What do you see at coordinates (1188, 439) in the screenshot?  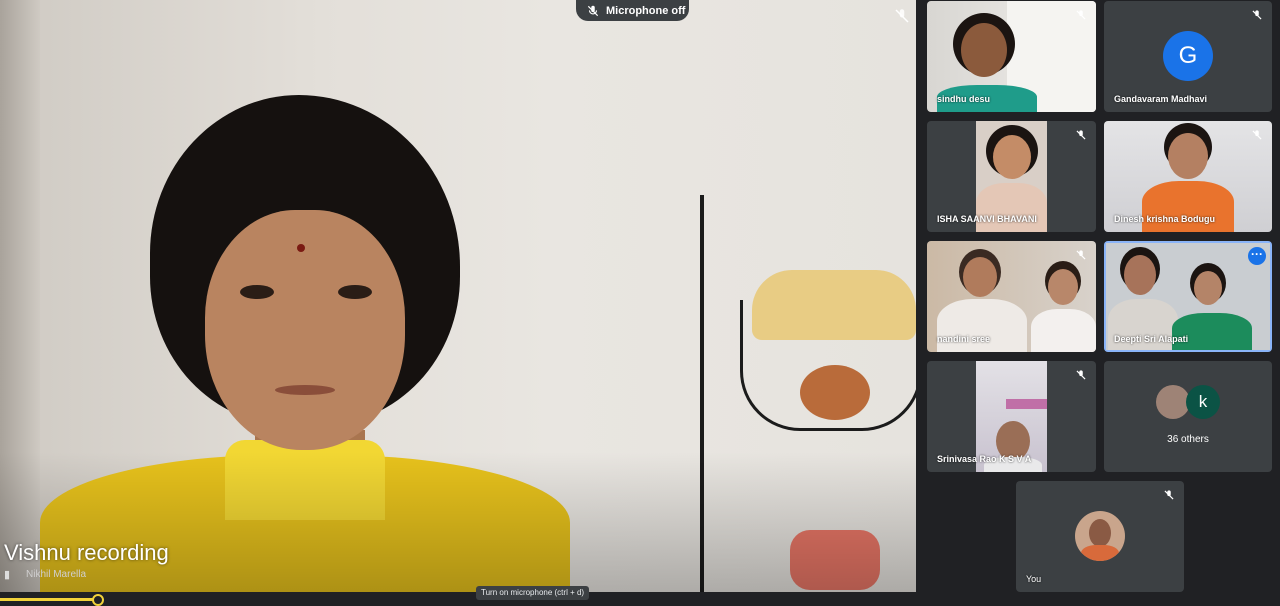 I see `others-count: 36 others` at bounding box center [1188, 439].